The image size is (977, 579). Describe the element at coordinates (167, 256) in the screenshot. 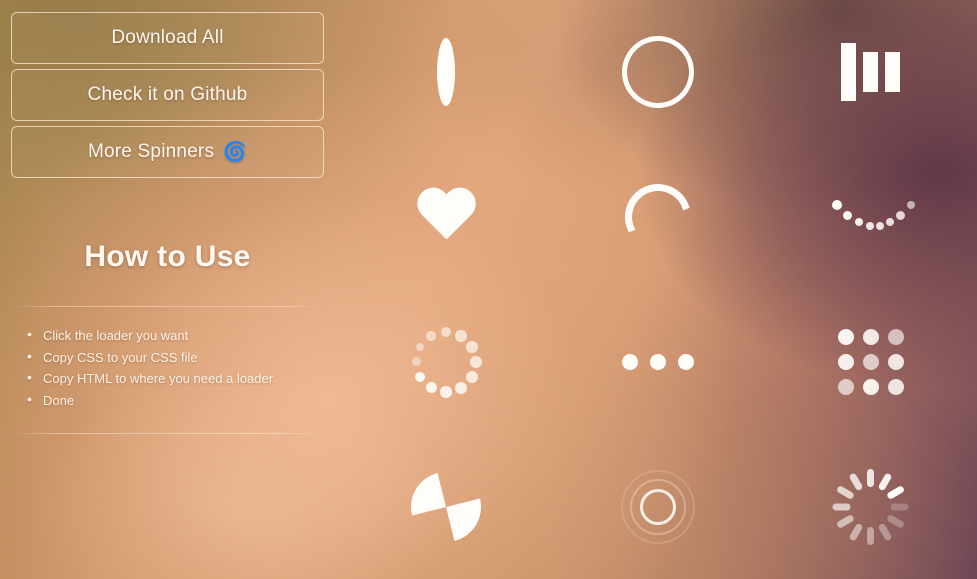

I see `how-to-use-heading: How to Use` at that location.